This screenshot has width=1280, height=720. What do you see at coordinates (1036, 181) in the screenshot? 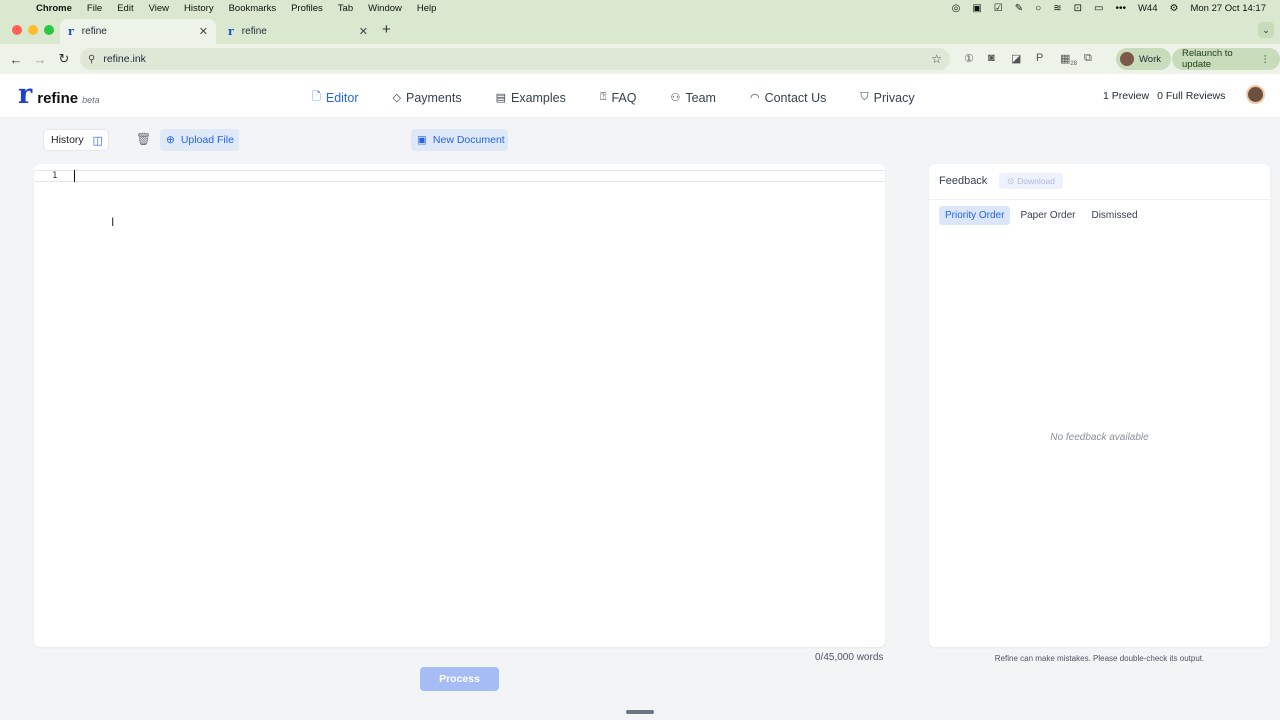
I see `download-label: Download` at bounding box center [1036, 181].